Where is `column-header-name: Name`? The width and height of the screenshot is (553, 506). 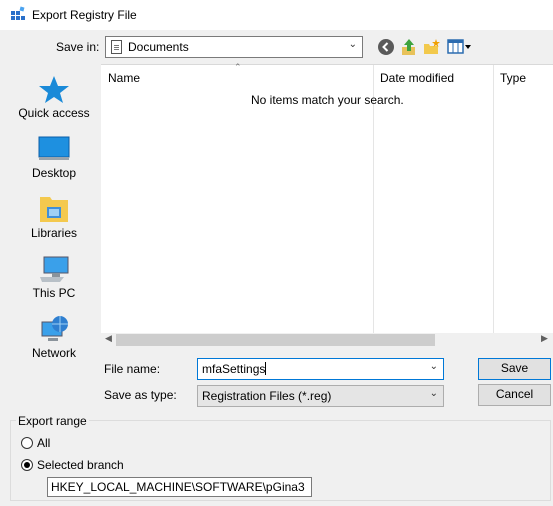
column-header-name: Name is located at coordinates (124, 78).